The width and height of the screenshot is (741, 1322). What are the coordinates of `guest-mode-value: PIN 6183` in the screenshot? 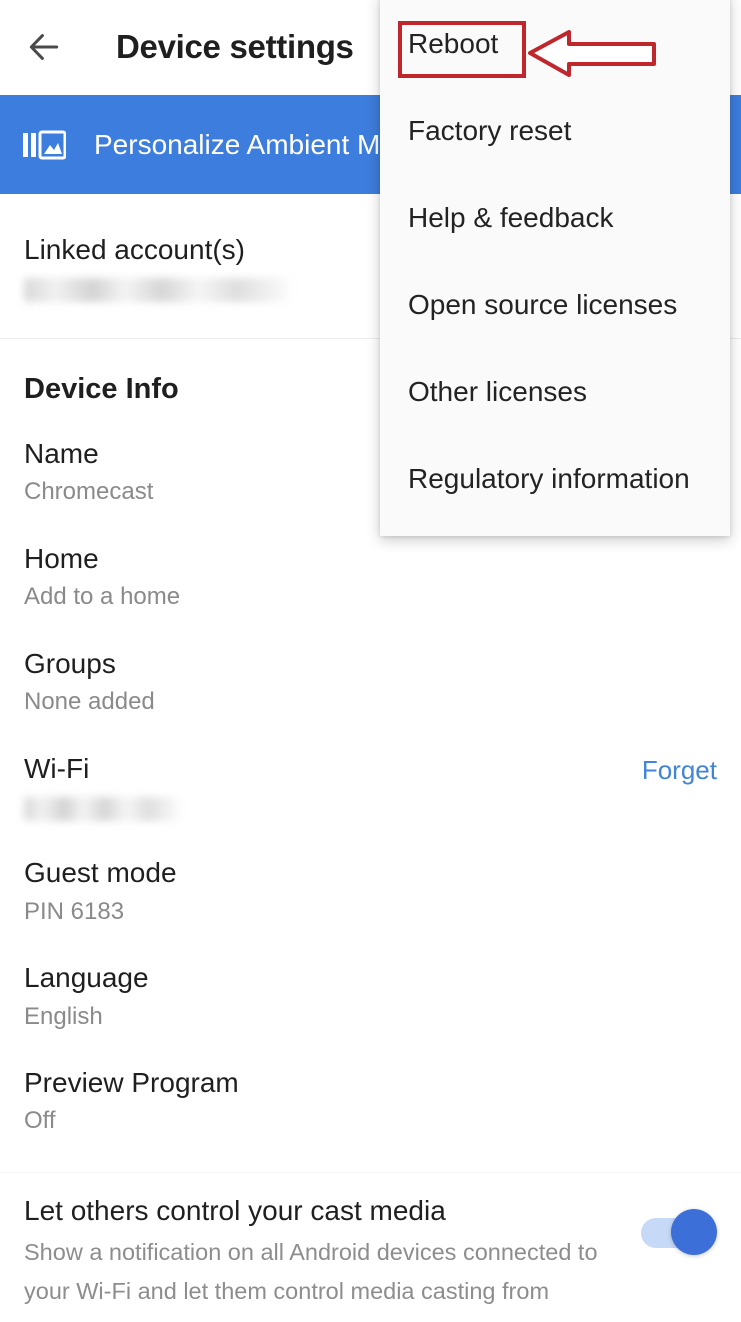 It's located at (74, 911).